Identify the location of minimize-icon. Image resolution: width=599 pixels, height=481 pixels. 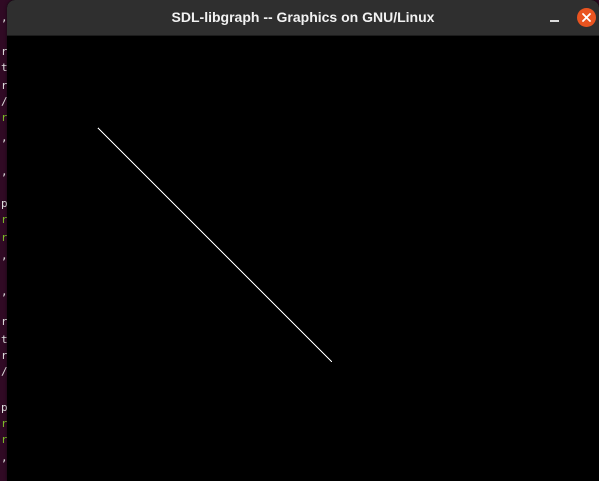
(554, 21).